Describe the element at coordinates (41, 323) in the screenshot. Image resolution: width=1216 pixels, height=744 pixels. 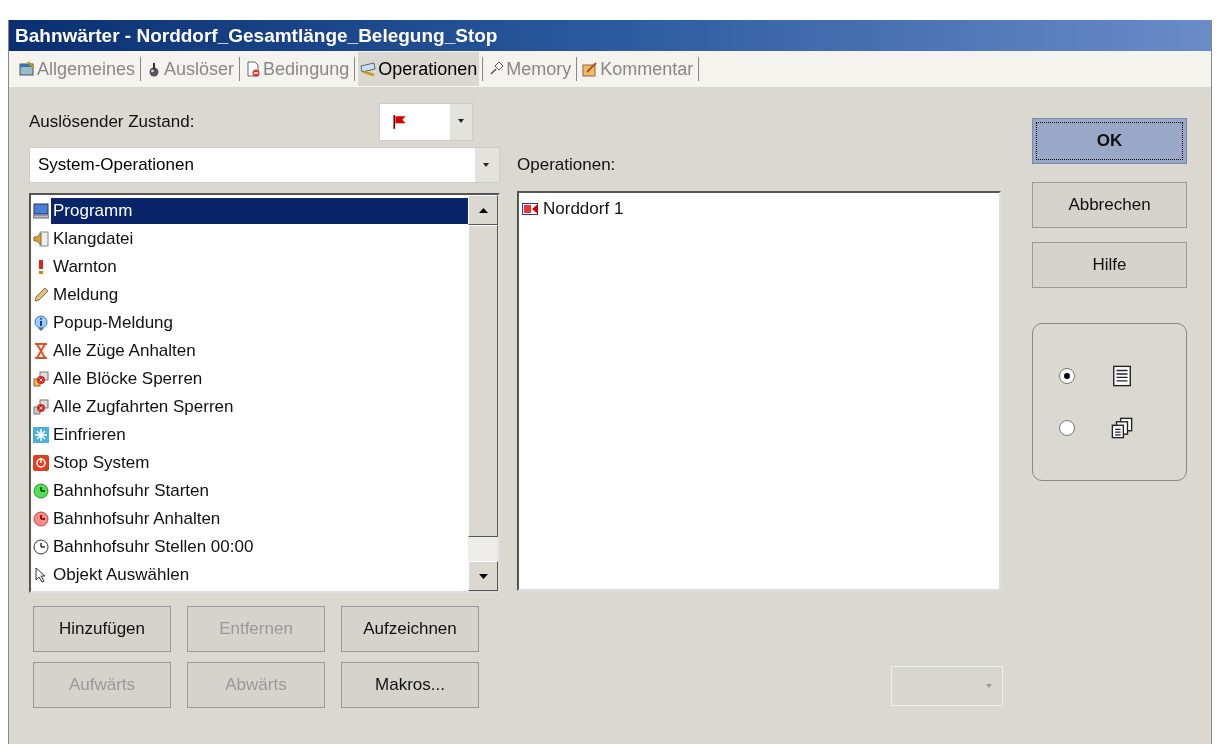
I see `info-icon` at that location.